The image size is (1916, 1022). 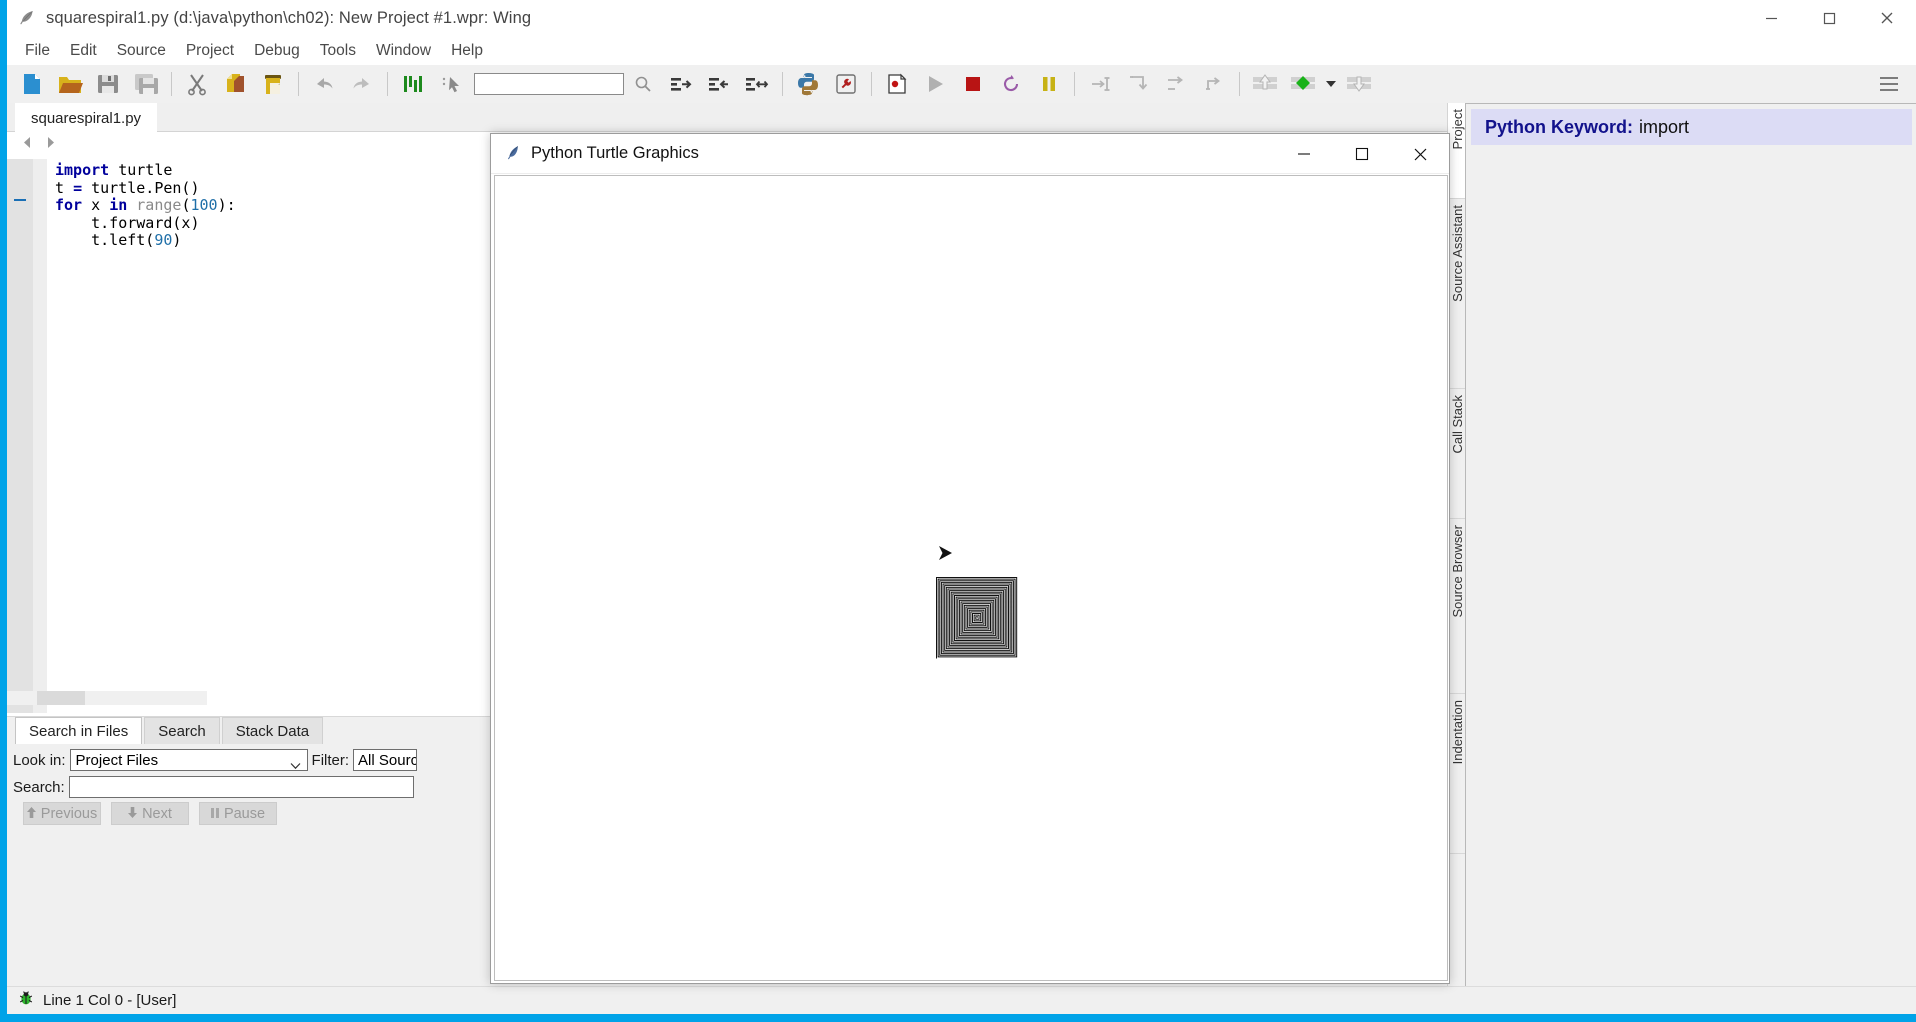 I want to click on stack-frame-icon, so click(x=1303, y=84).